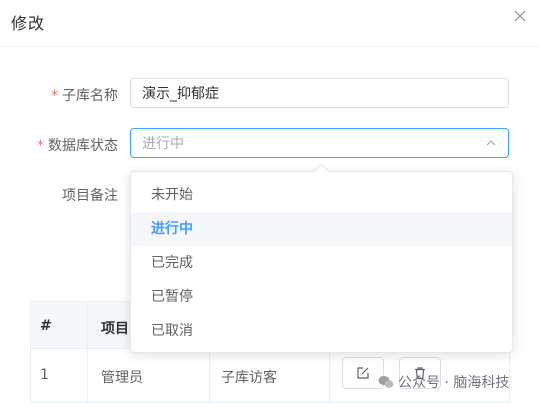 The height and width of the screenshot is (403, 539). What do you see at coordinates (77, 146) in the screenshot?
I see `status-label: * 数据库状态` at bounding box center [77, 146].